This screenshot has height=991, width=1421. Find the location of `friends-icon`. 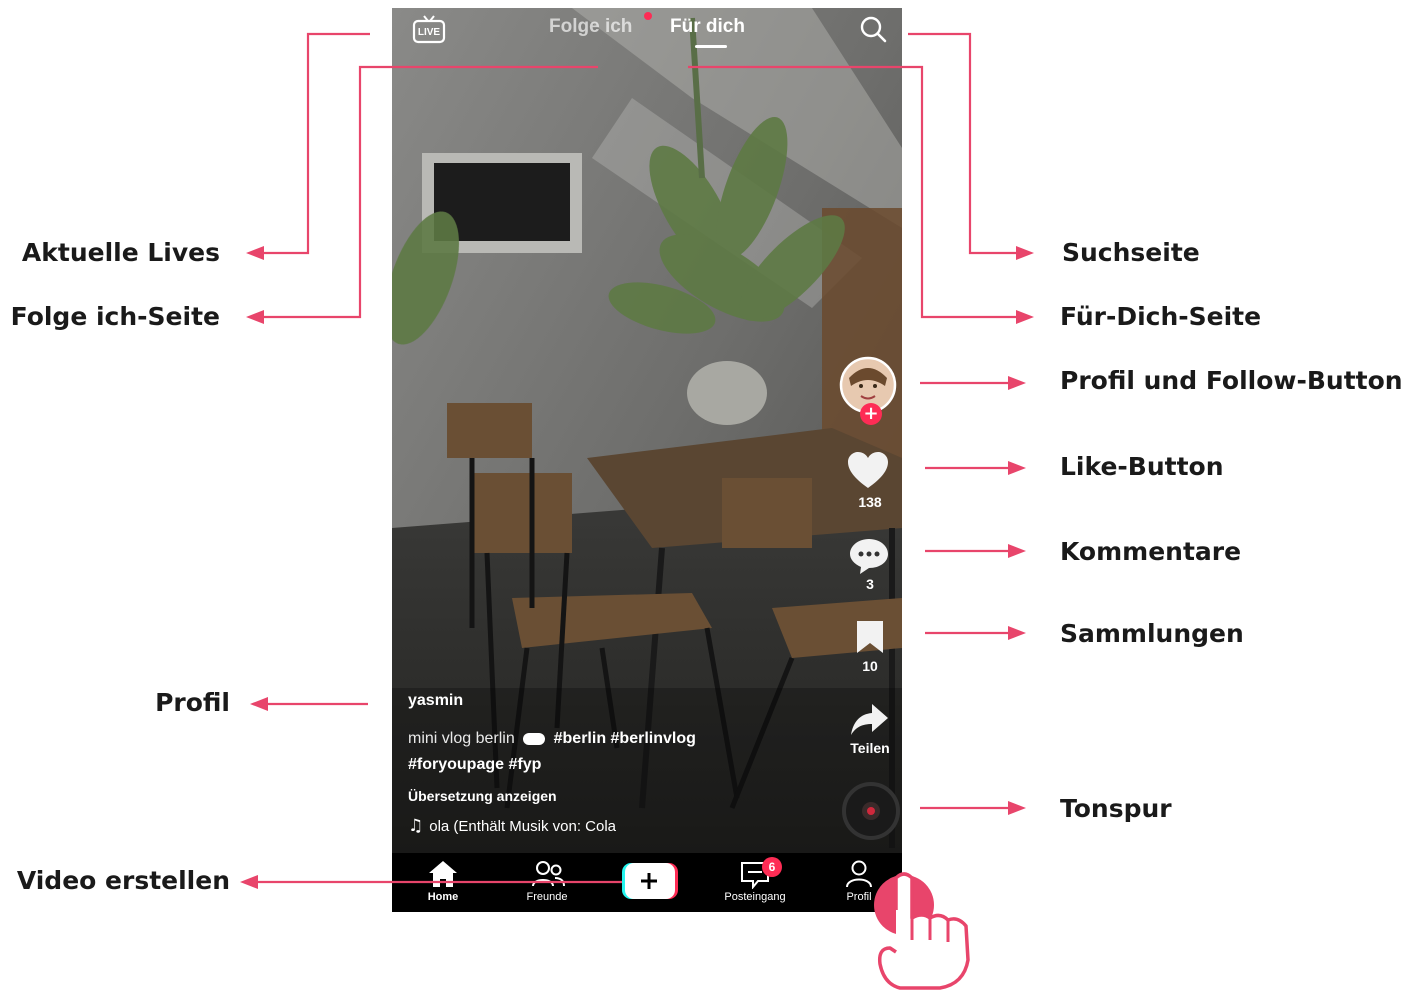

friends-icon is located at coordinates (548, 874).